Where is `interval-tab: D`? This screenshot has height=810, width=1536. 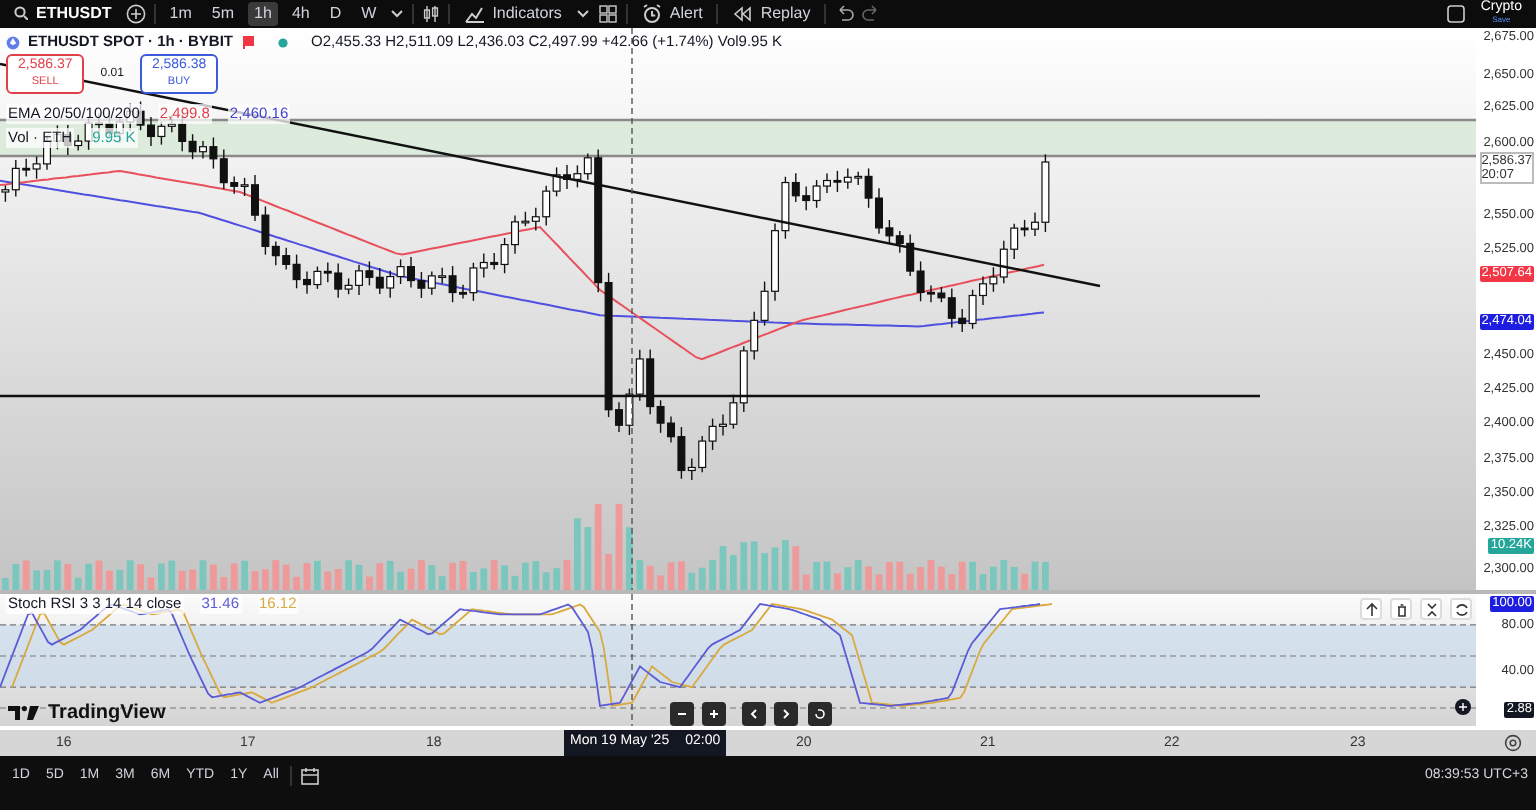
interval-tab: D is located at coordinates (335, 14).